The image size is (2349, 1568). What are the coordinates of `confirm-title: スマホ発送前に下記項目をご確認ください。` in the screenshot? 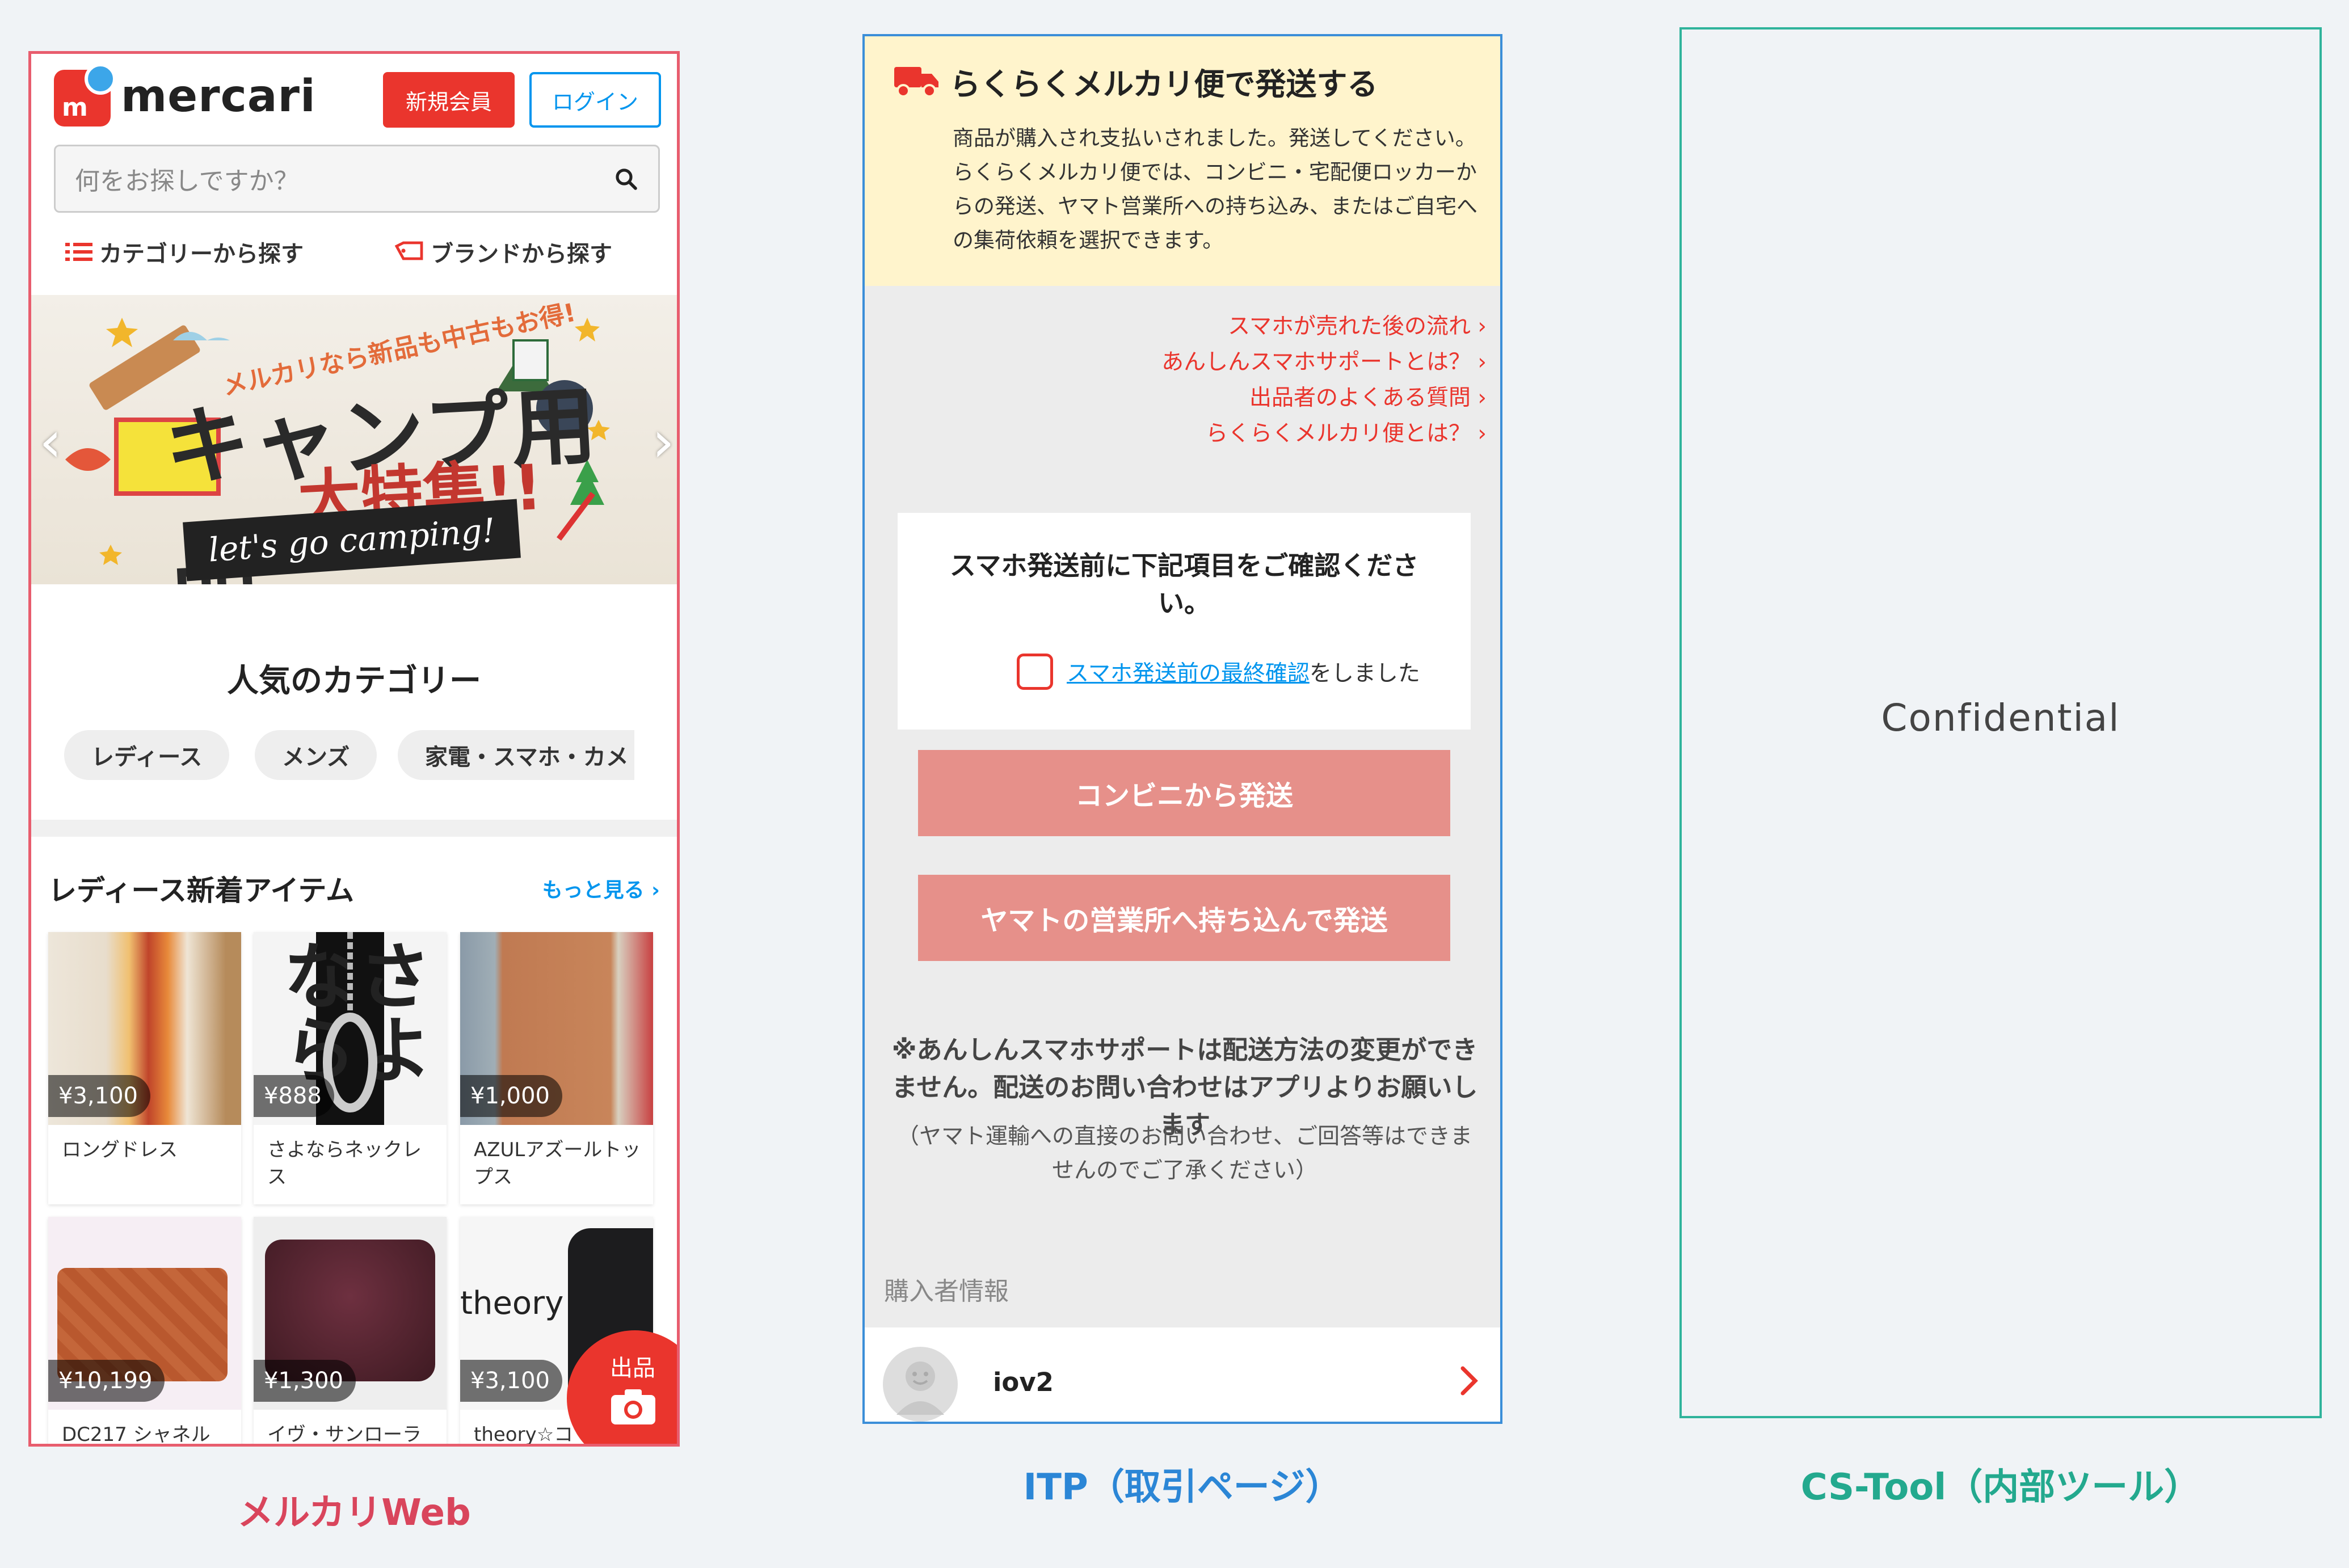 It's located at (1184, 584).